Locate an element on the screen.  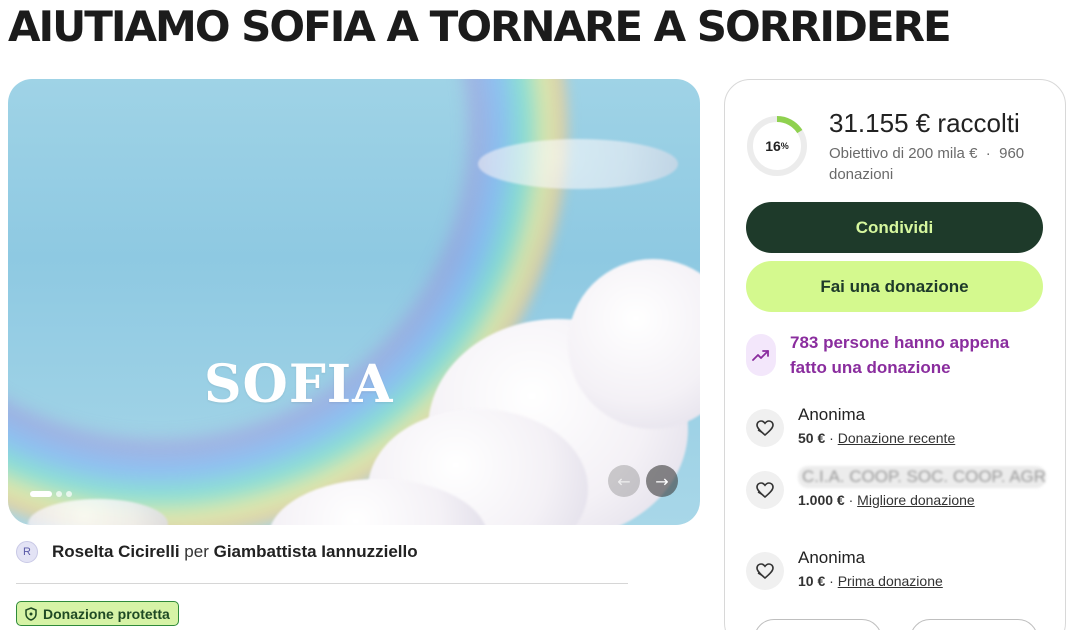
donor-tag-link: Prima donazione is located at coordinates (890, 581).